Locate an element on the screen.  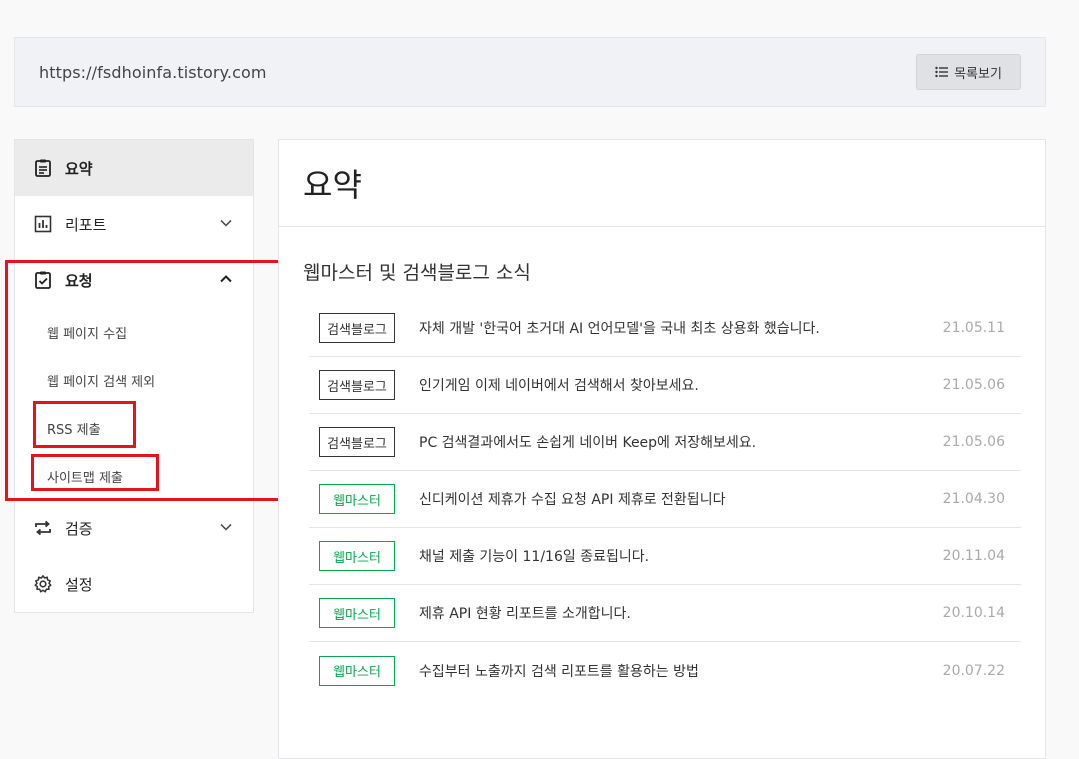
news-date: 20.07.22 is located at coordinates (973, 670).